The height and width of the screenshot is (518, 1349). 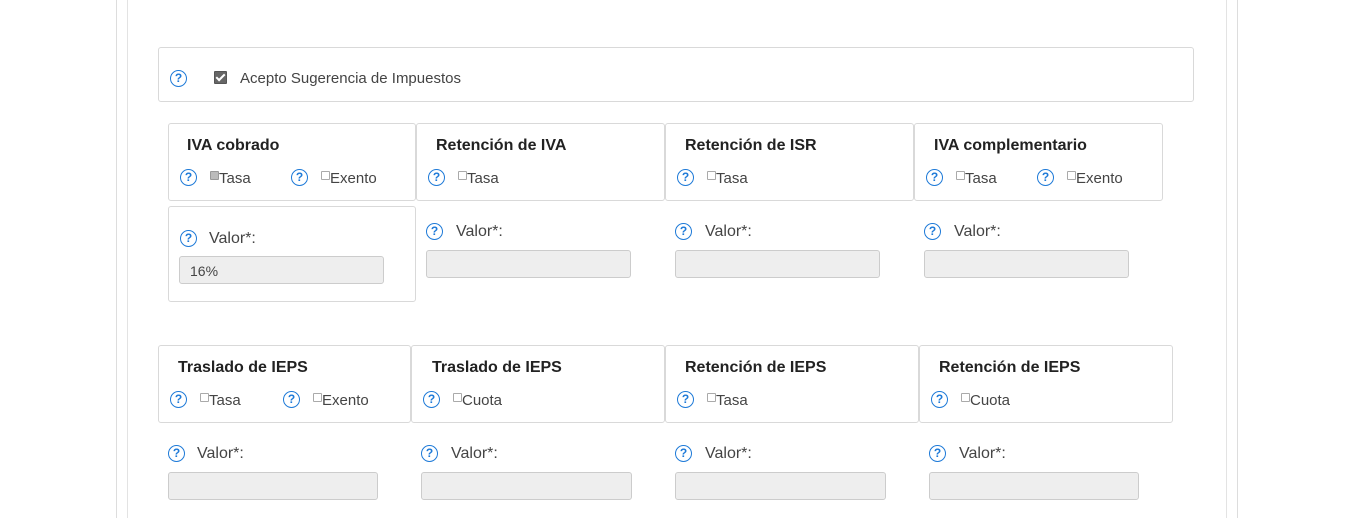 I want to click on tax-box-title: Retención de IVA, so click(x=501, y=145).